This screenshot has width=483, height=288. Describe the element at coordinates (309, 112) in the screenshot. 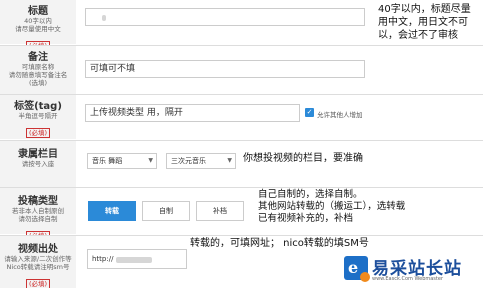

I see `allow-others-checkbox: ✓` at that location.